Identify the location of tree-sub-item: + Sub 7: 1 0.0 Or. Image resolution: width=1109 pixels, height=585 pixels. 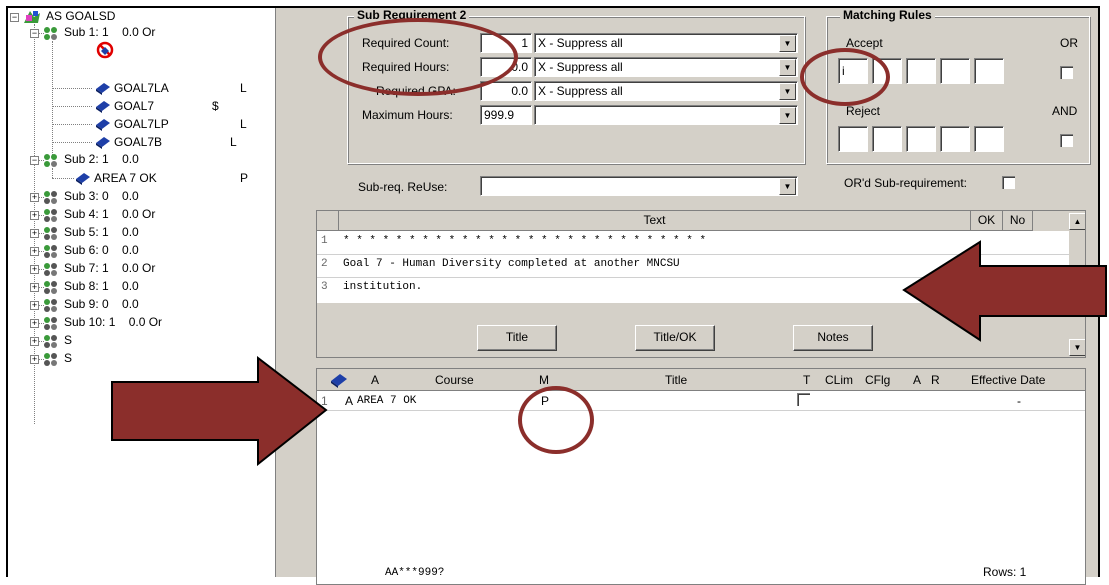
(138, 269).